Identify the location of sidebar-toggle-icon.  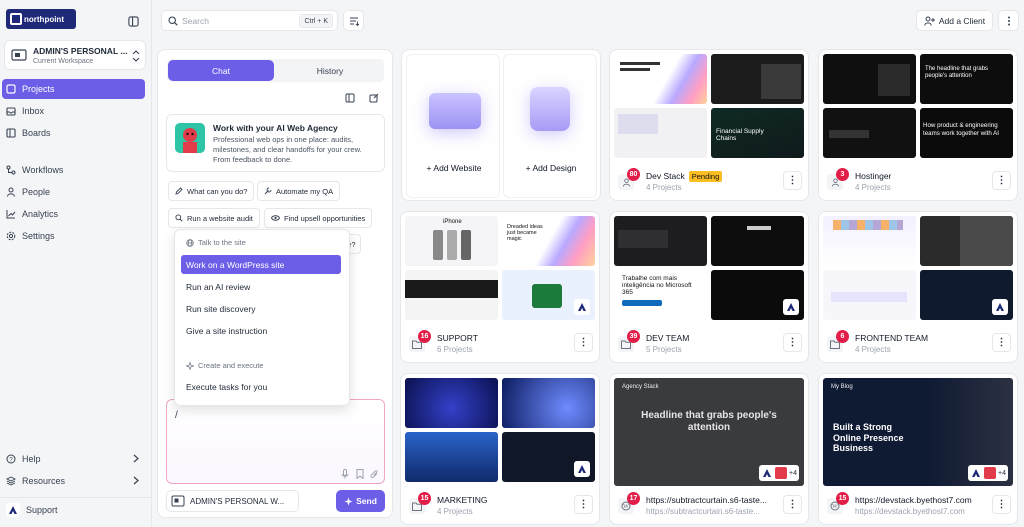
(350, 98).